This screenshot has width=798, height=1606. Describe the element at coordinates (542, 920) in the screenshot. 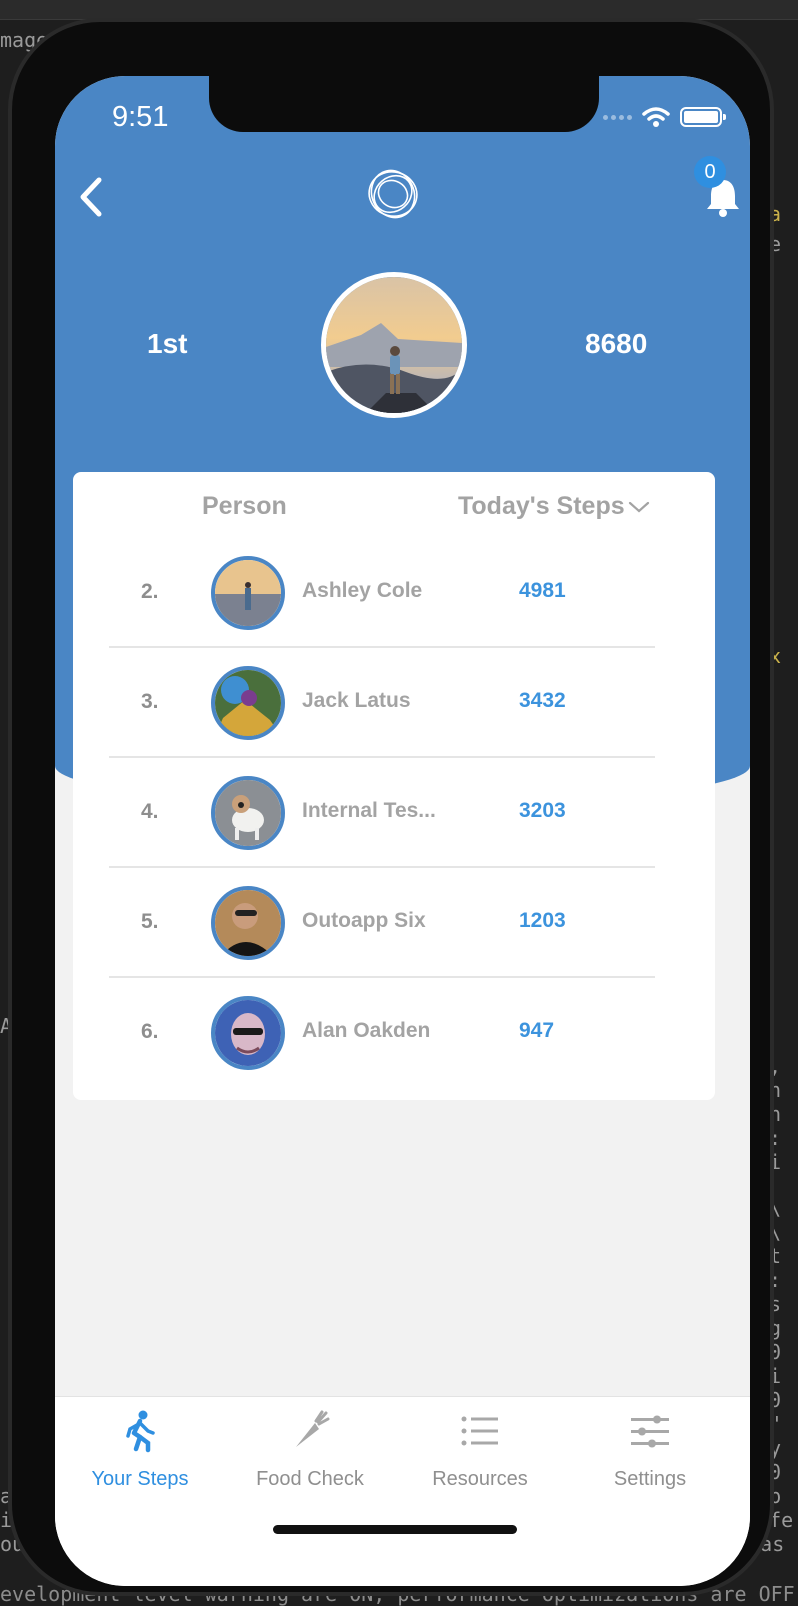

I see `row-steps: 1203` at that location.